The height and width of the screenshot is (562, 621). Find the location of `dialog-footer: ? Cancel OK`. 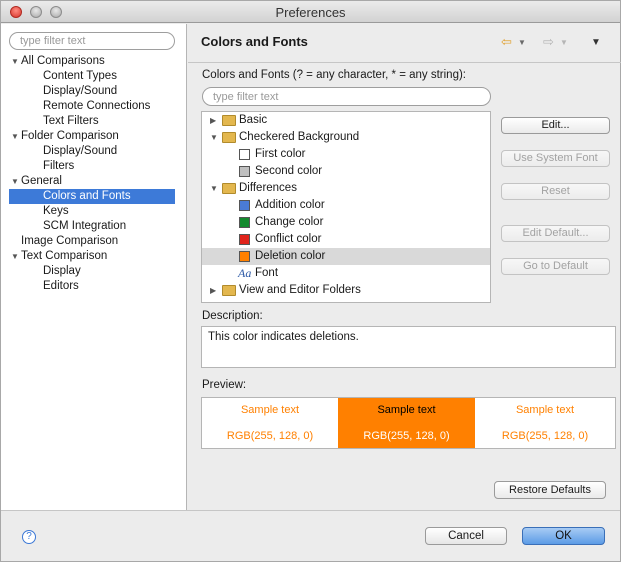

dialog-footer: ? Cancel OK is located at coordinates (310, 535).